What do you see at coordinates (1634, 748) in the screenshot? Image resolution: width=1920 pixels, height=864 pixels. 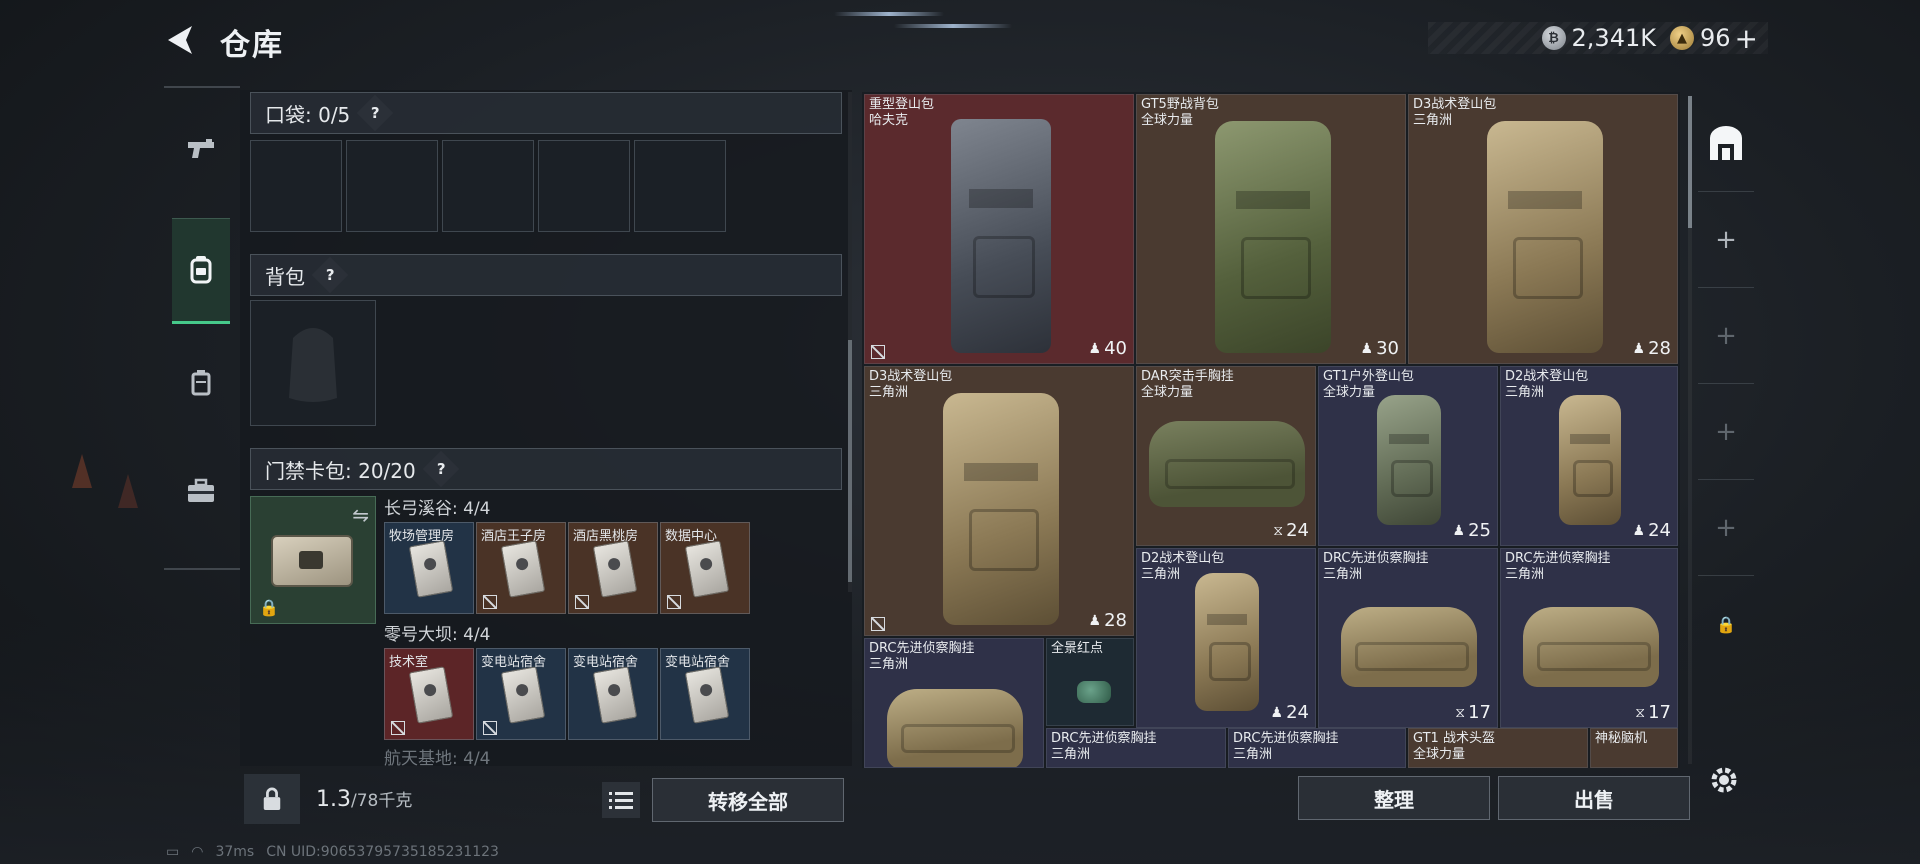 I see `storage-item: 神秘脑机` at bounding box center [1634, 748].